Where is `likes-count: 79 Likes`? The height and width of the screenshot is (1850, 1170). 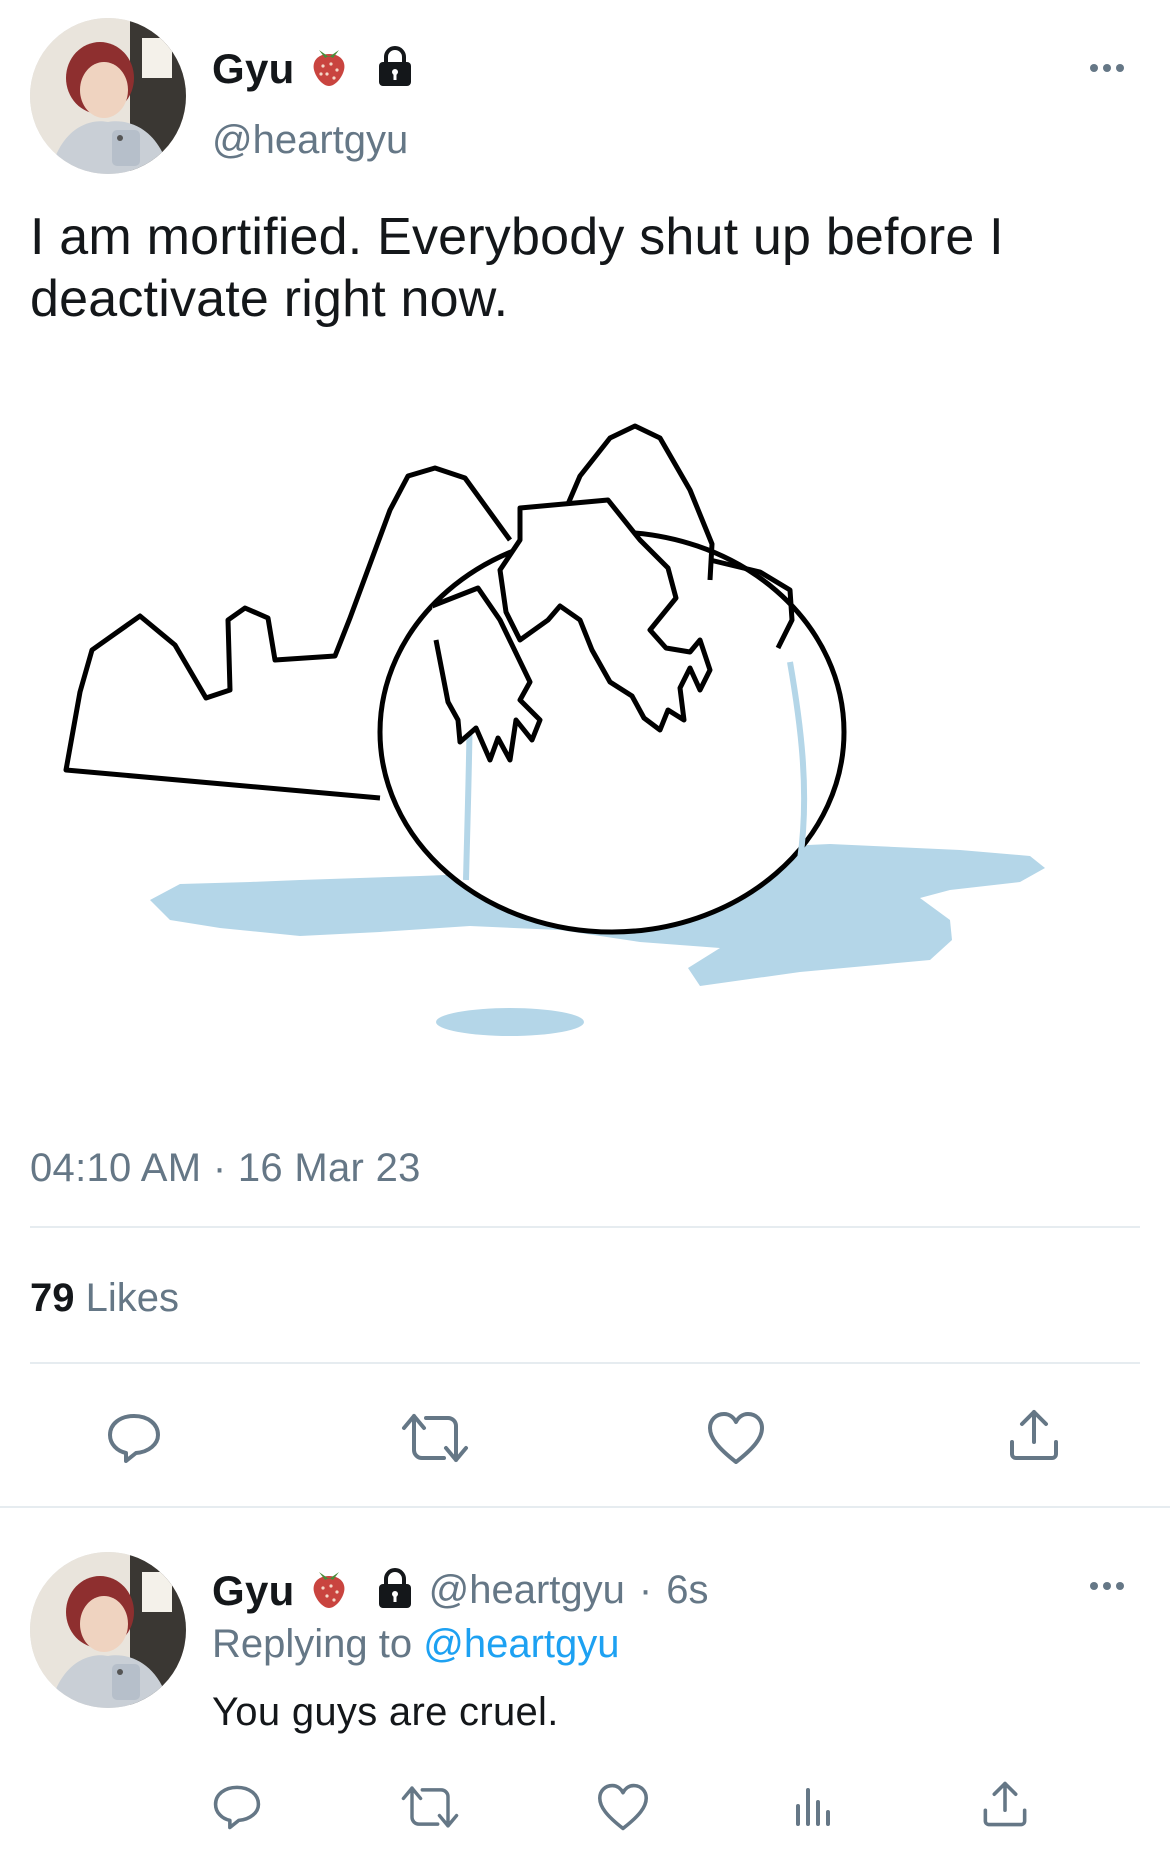 likes-count: 79 Likes is located at coordinates (104, 1298).